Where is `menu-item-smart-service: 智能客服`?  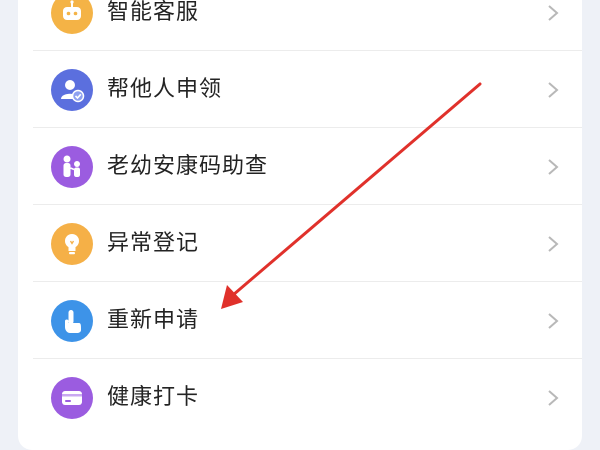
menu-item-smart-service: 智能客服 is located at coordinates (300, 25).